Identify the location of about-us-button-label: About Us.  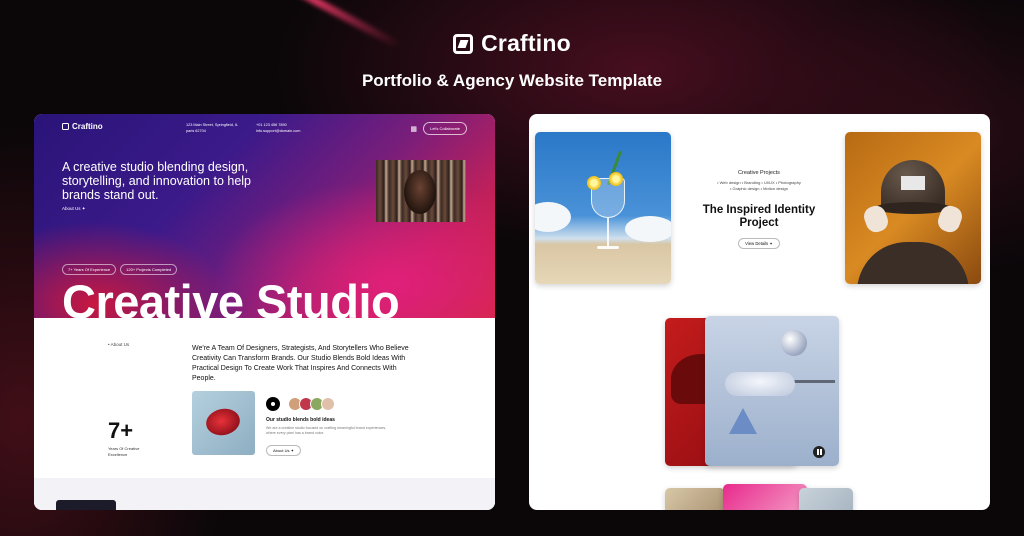
(281, 450).